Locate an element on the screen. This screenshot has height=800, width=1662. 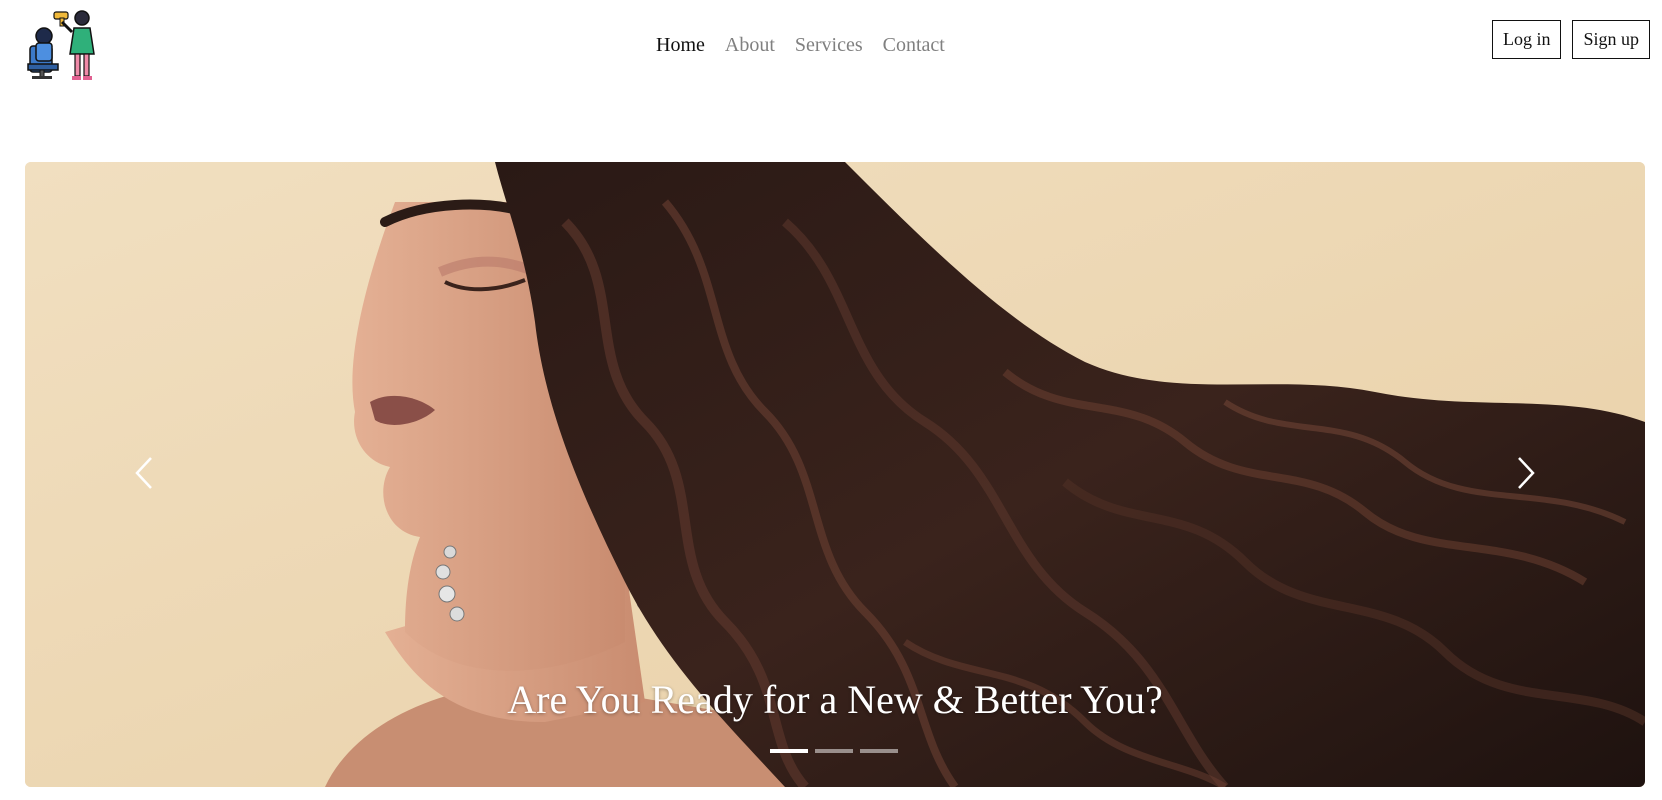
carousel-prev-button is located at coordinates (145, 473).